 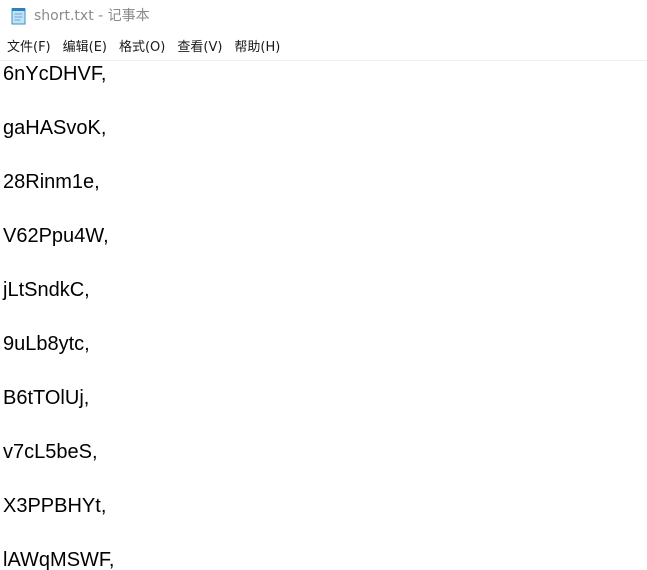 I want to click on text-line: V62Ppu4W,, so click(x=56, y=236).